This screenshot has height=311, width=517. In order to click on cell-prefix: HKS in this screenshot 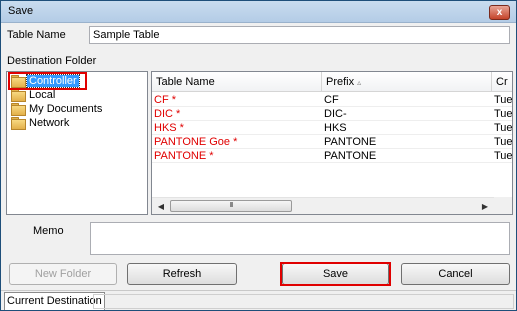, I will do `click(335, 128)`.